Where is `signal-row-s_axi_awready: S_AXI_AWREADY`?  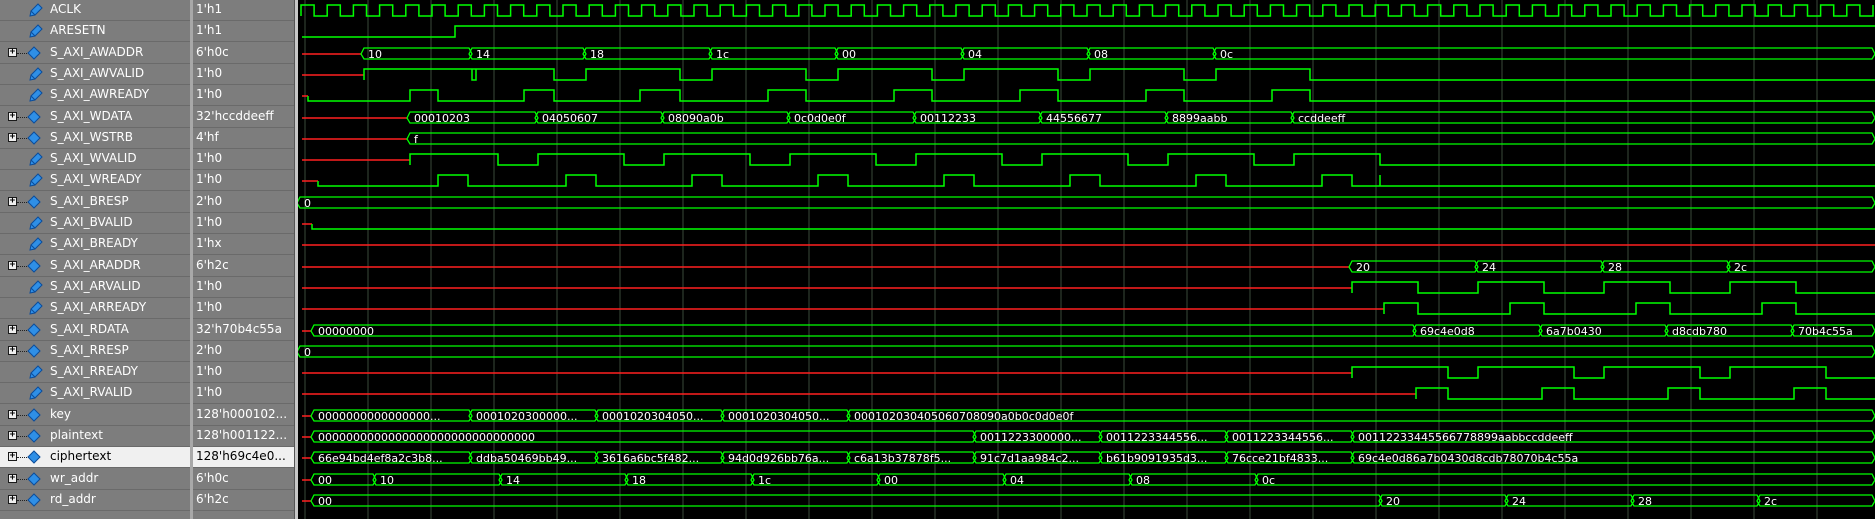 signal-row-s_axi_awready: S_AXI_AWREADY is located at coordinates (95, 95).